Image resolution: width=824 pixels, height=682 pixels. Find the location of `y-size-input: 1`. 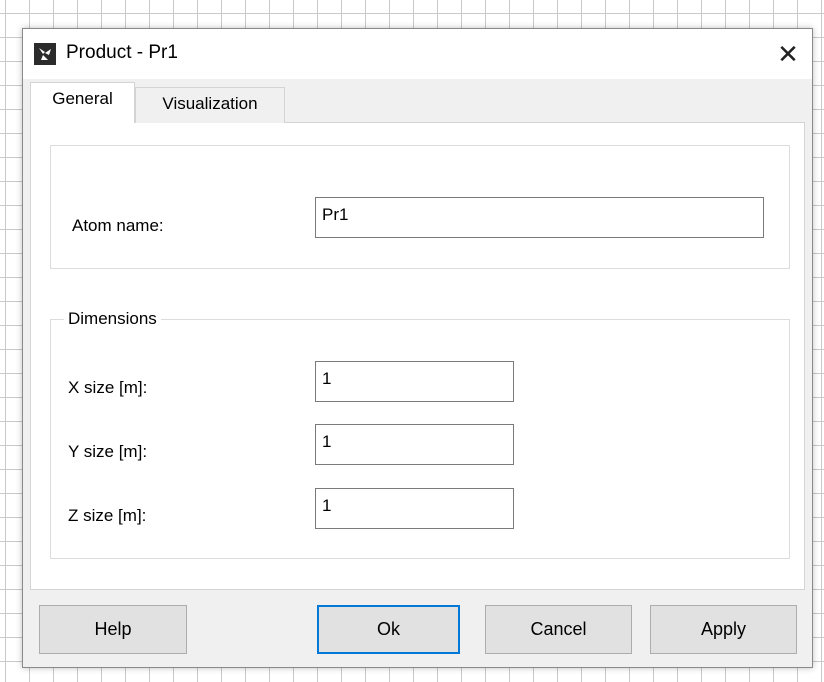

y-size-input: 1 is located at coordinates (414, 444).